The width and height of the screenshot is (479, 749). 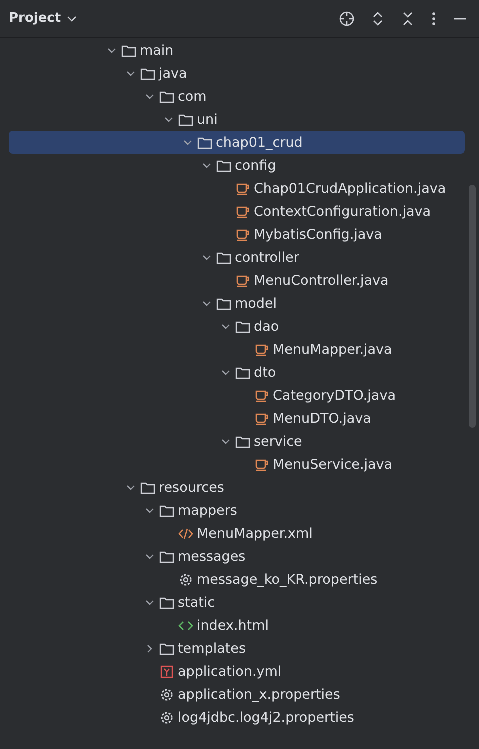 I want to click on tree-item: ContextConfiguration.java, so click(x=237, y=211).